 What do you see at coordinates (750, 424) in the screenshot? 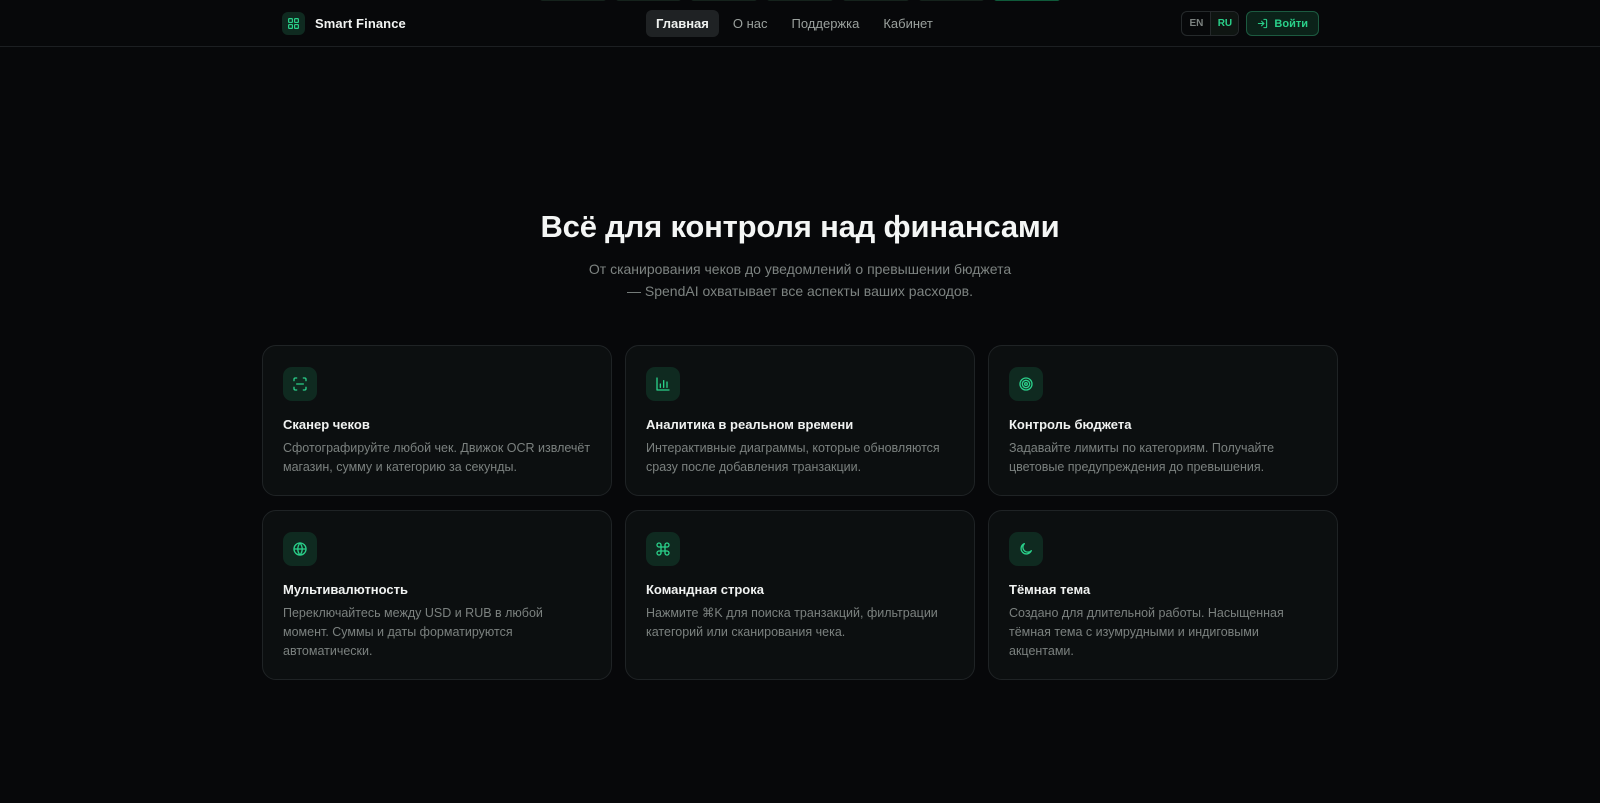
I see `feature-title: Аналитика в реальном времени` at bounding box center [750, 424].